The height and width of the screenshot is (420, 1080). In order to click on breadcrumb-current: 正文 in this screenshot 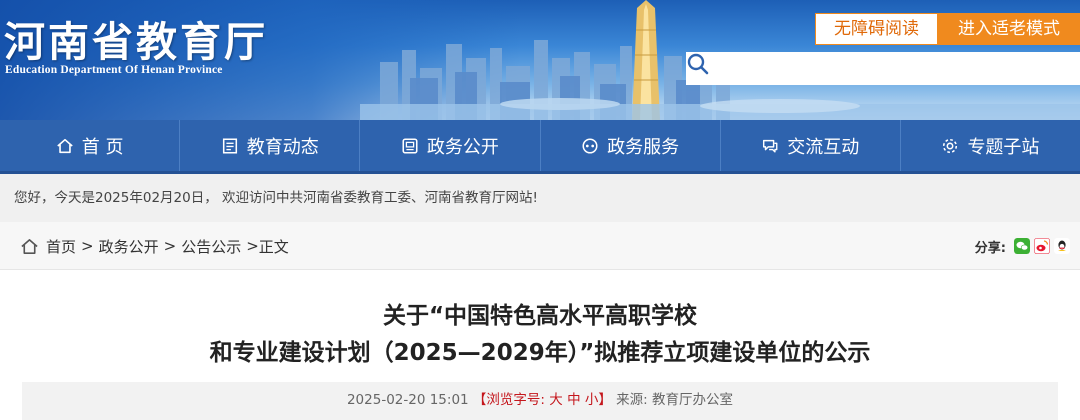, I will do `click(273, 246)`.